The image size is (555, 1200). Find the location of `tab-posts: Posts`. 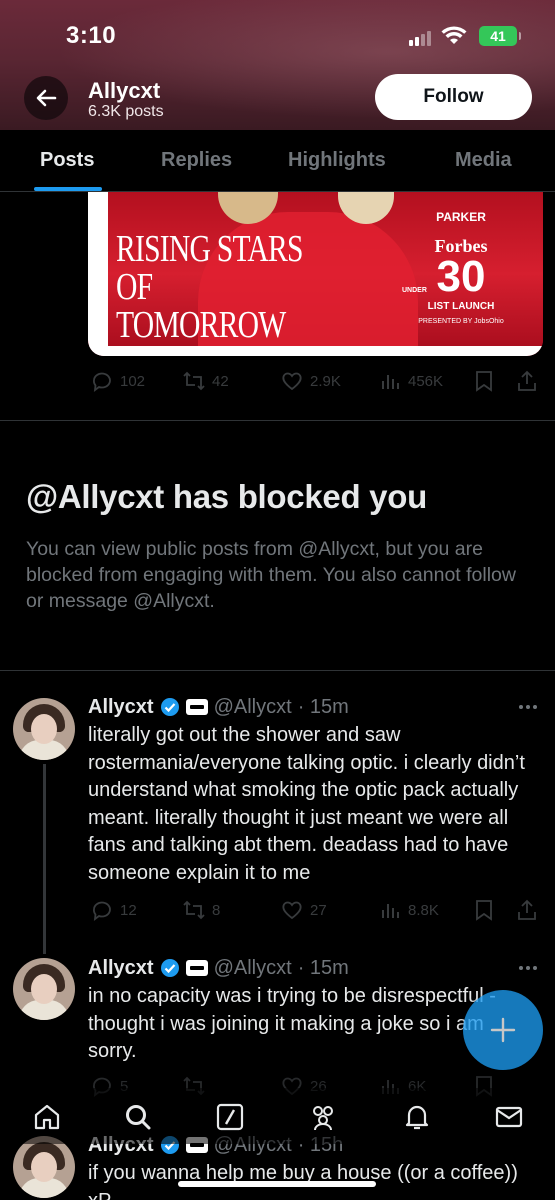

tab-posts: Posts is located at coordinates (67, 160).